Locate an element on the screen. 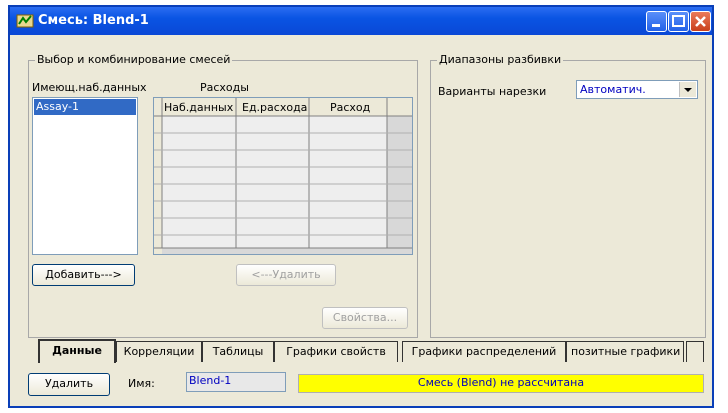  chevron-down-icon is located at coordinates (688, 90).